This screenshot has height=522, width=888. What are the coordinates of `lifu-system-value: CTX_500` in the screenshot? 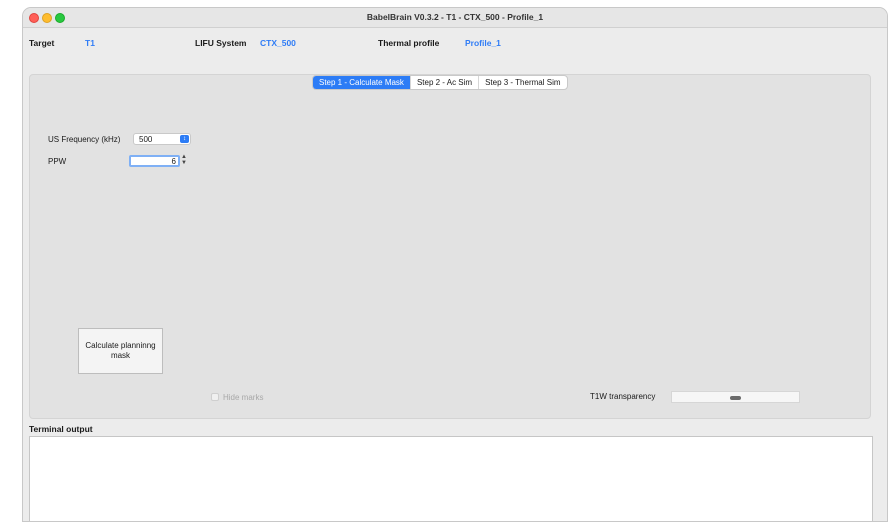 It's located at (278, 43).